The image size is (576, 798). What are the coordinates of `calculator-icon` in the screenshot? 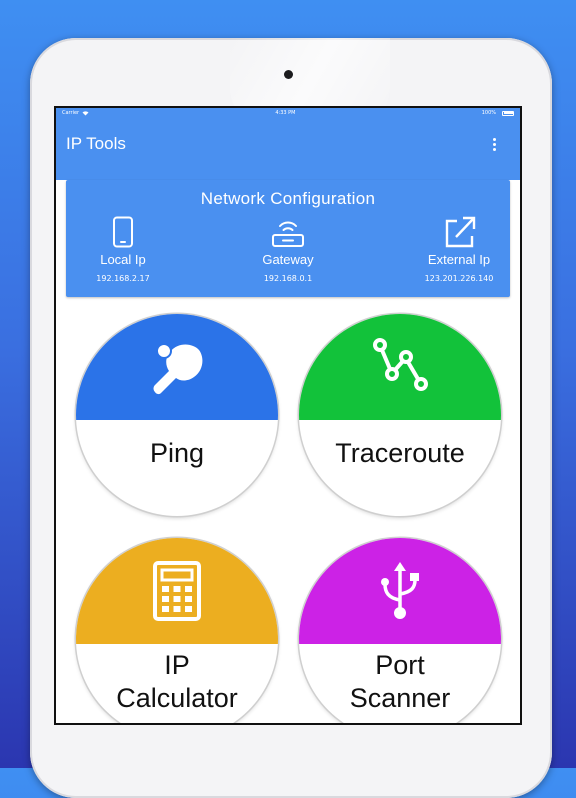 It's located at (177, 591).